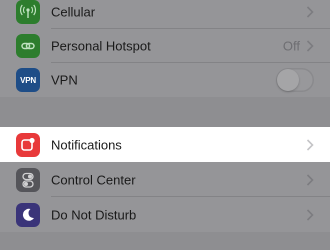 The width and height of the screenshot is (330, 250). What do you see at coordinates (64, 80) in the screenshot?
I see `vpn-label: VPN` at bounding box center [64, 80].